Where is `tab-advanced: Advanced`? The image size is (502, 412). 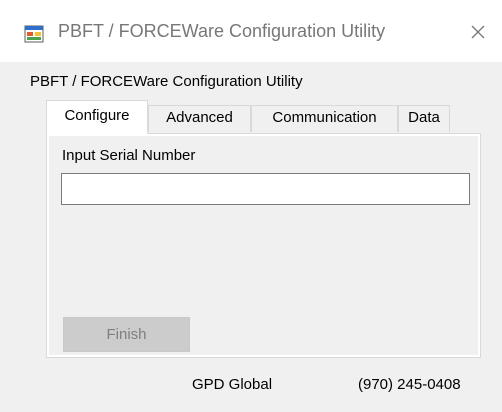
tab-advanced: Advanced is located at coordinates (199, 118).